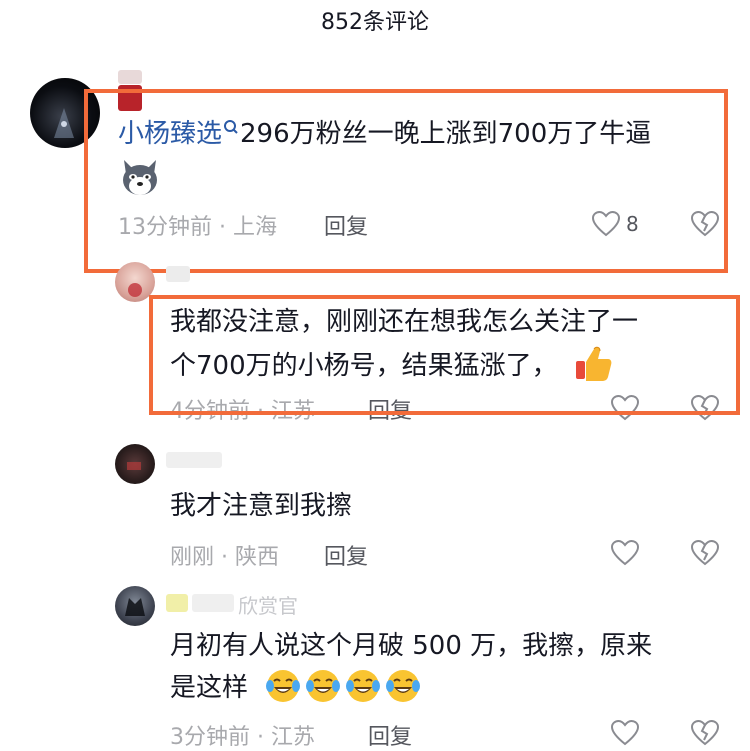 This screenshot has width=750, height=751. I want to click on comment-meta: 3分钟前 · 江苏, so click(242, 735).